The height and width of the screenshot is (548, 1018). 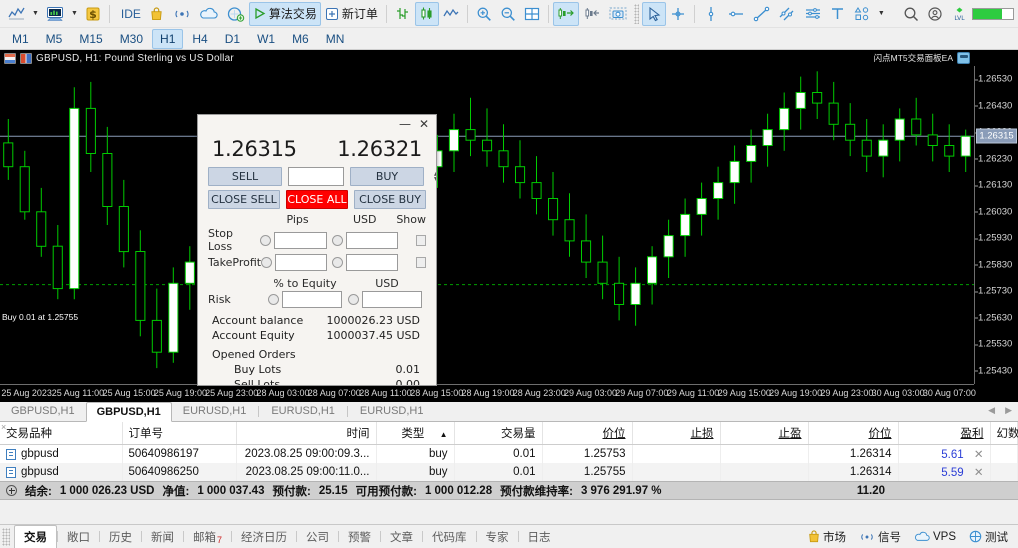 What do you see at coordinates (120, 537) in the screenshot?
I see `bottom-tab-history: 历史` at bounding box center [120, 537].